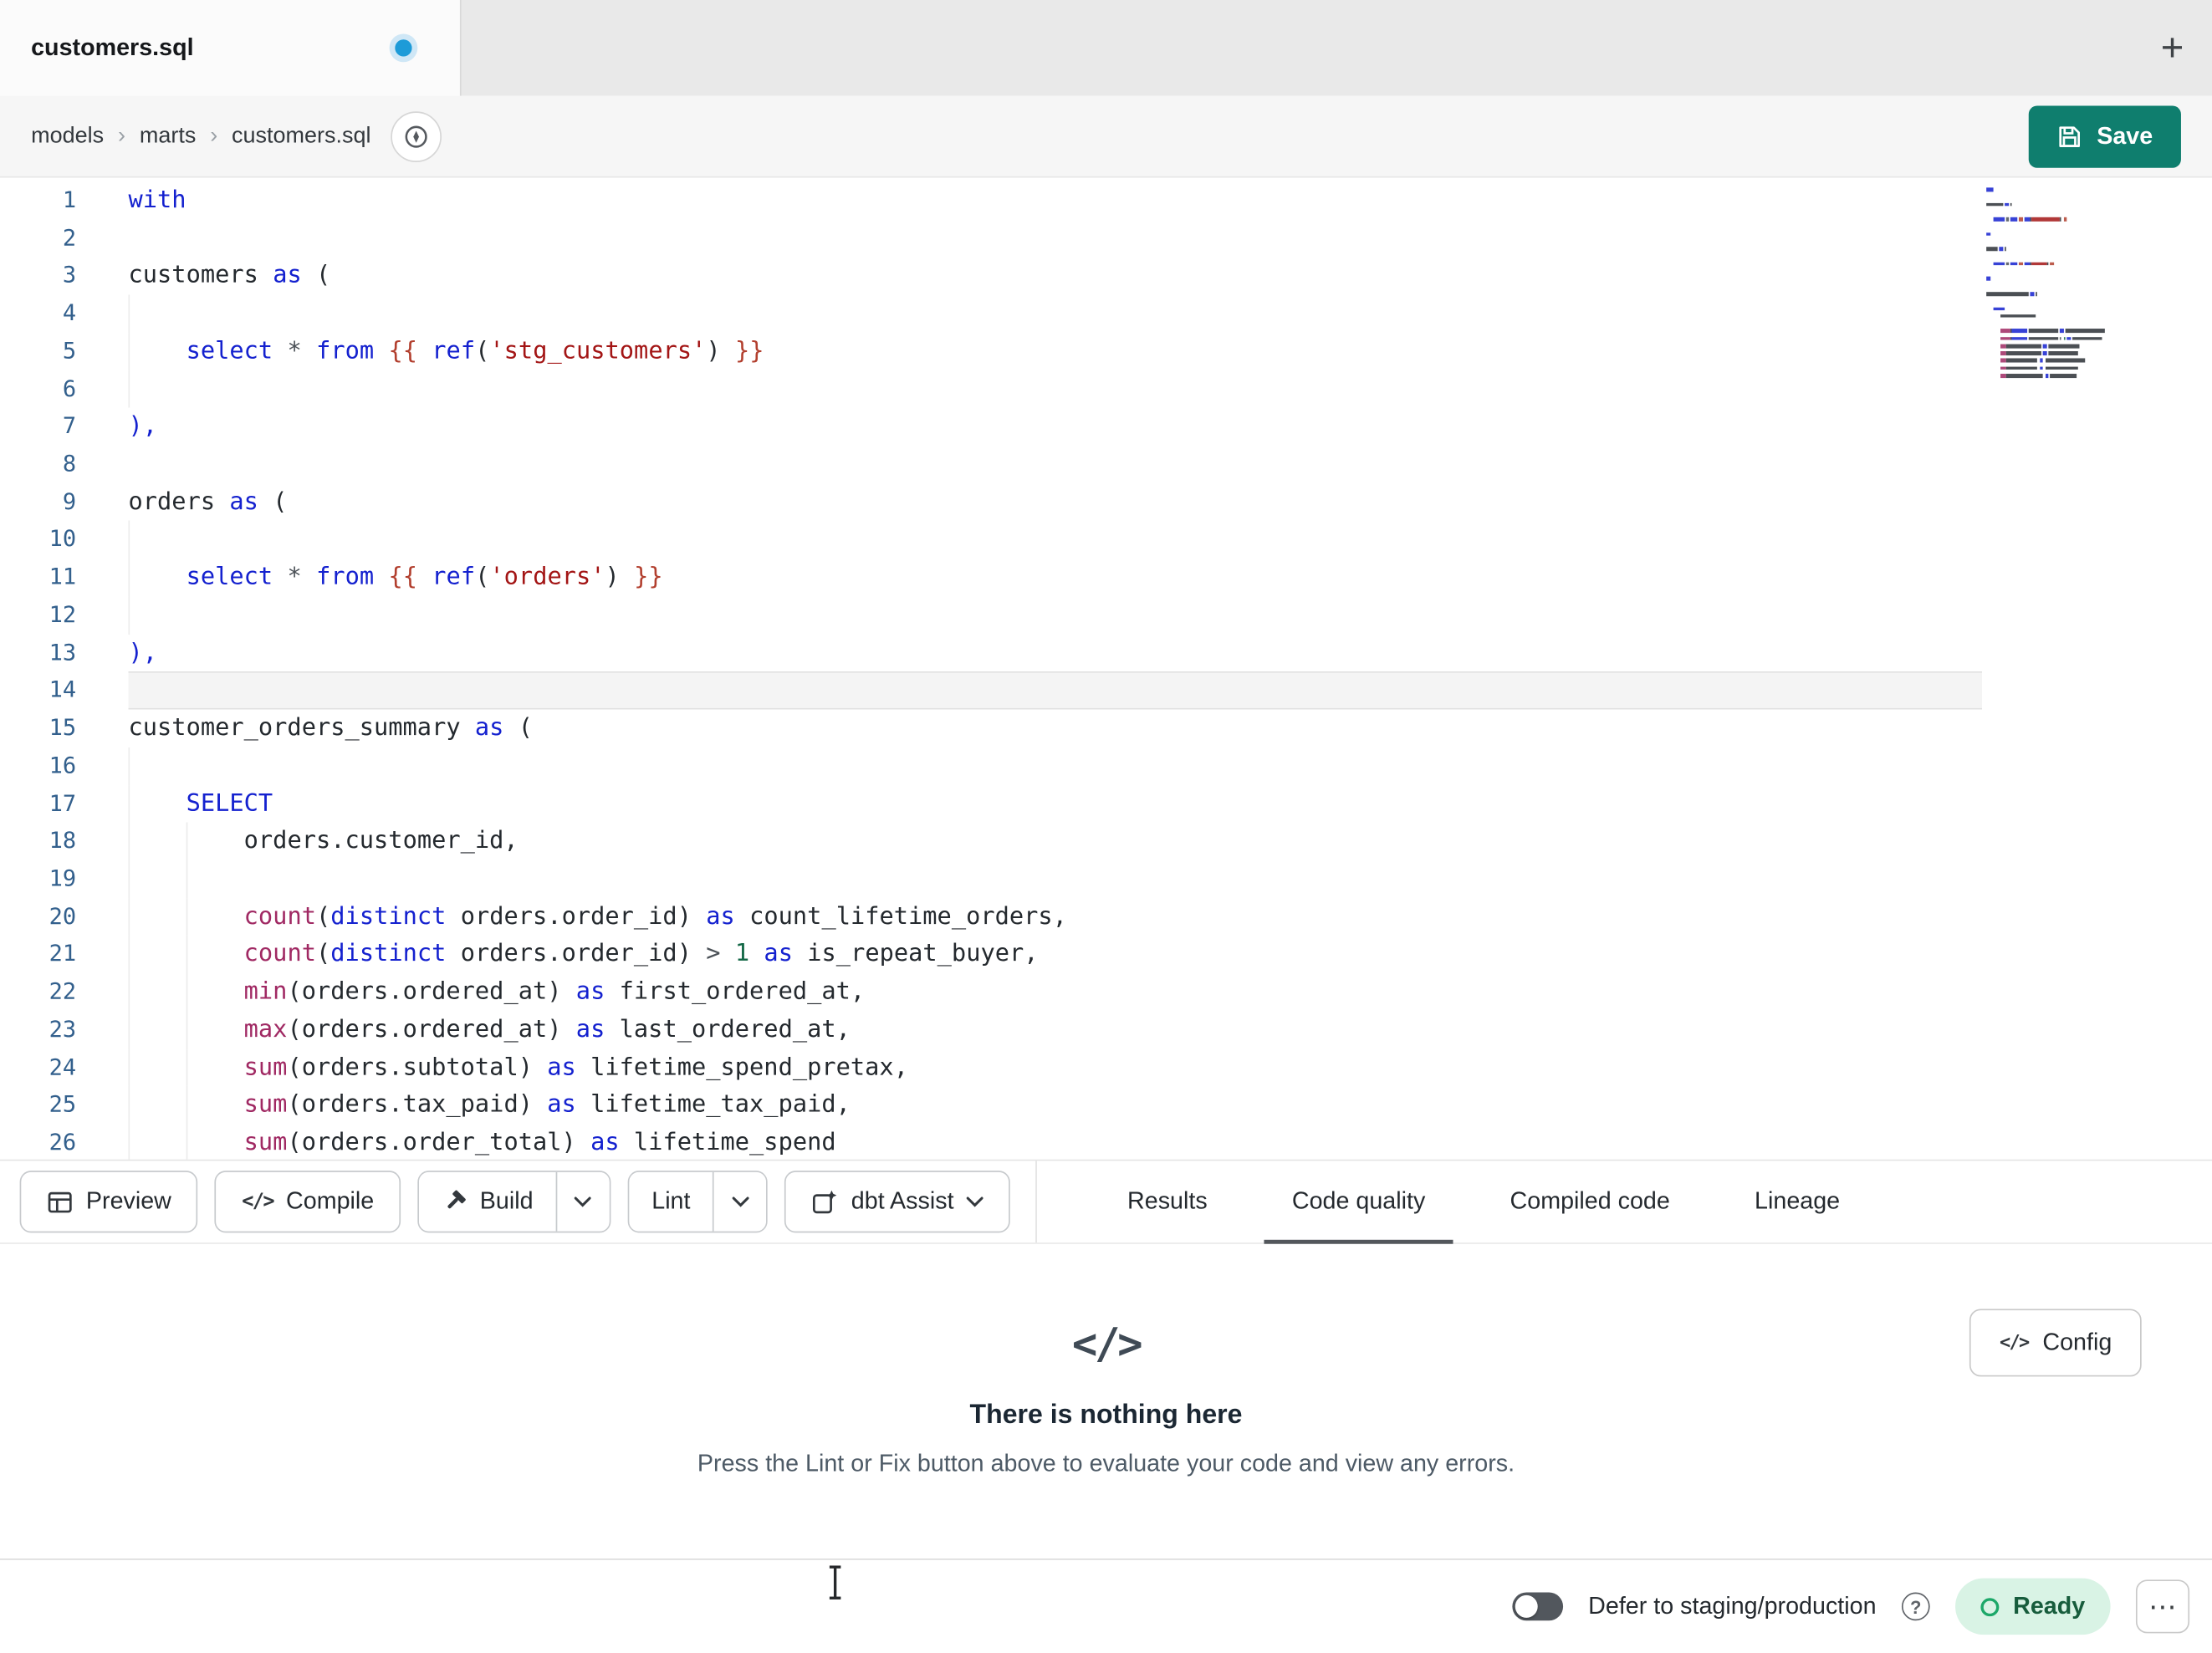  What do you see at coordinates (168, 136) in the screenshot?
I see `breadcrumb-item: marts` at bounding box center [168, 136].